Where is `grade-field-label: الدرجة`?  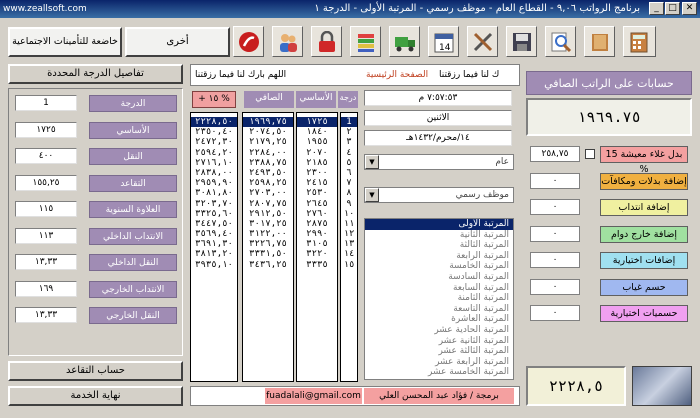
grade-field-label: الدرجة is located at coordinates (133, 103).